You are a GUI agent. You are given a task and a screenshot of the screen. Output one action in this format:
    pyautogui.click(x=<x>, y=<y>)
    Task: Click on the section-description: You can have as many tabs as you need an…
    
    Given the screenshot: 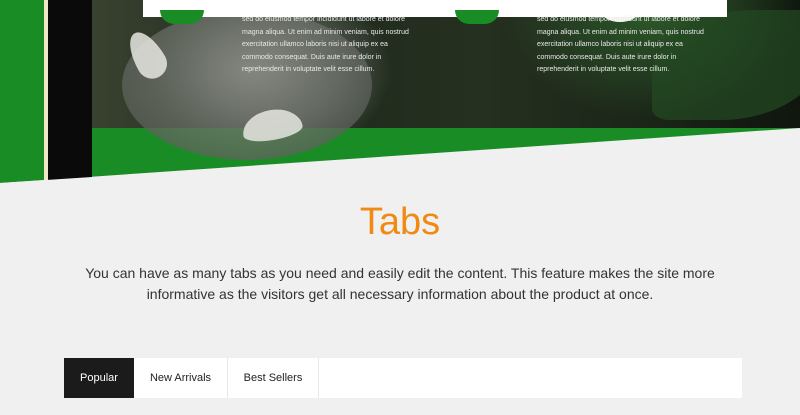 What is the action you would take?
    pyautogui.click(x=400, y=283)
    